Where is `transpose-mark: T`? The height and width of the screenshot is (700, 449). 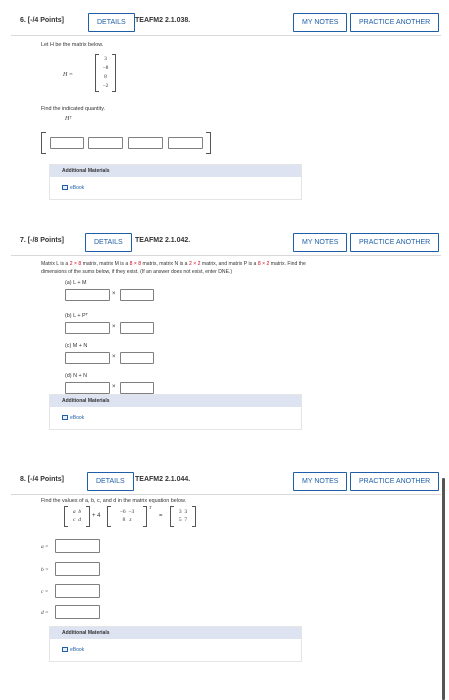 transpose-mark: T is located at coordinates (150, 507).